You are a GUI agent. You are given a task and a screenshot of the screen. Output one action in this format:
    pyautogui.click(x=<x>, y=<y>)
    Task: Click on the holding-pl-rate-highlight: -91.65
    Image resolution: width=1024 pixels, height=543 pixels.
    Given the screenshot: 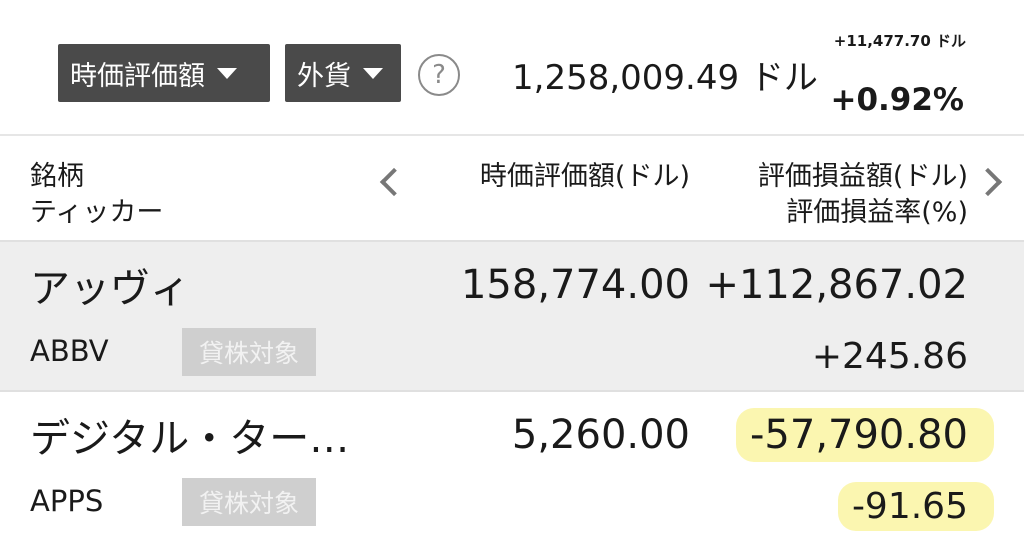 What is the action you would take?
    pyautogui.click(x=915, y=506)
    